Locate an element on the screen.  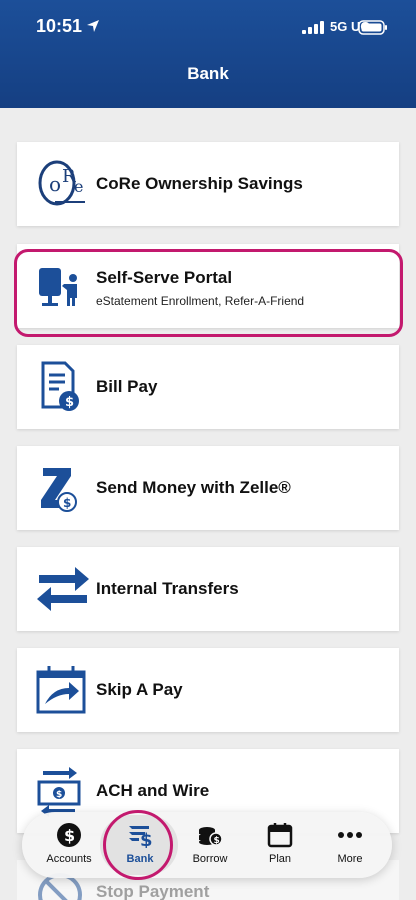
bottom-tab-bar: $ Accounts $ Bank $ Borrow Plan More is located at coordinates (207, 845).